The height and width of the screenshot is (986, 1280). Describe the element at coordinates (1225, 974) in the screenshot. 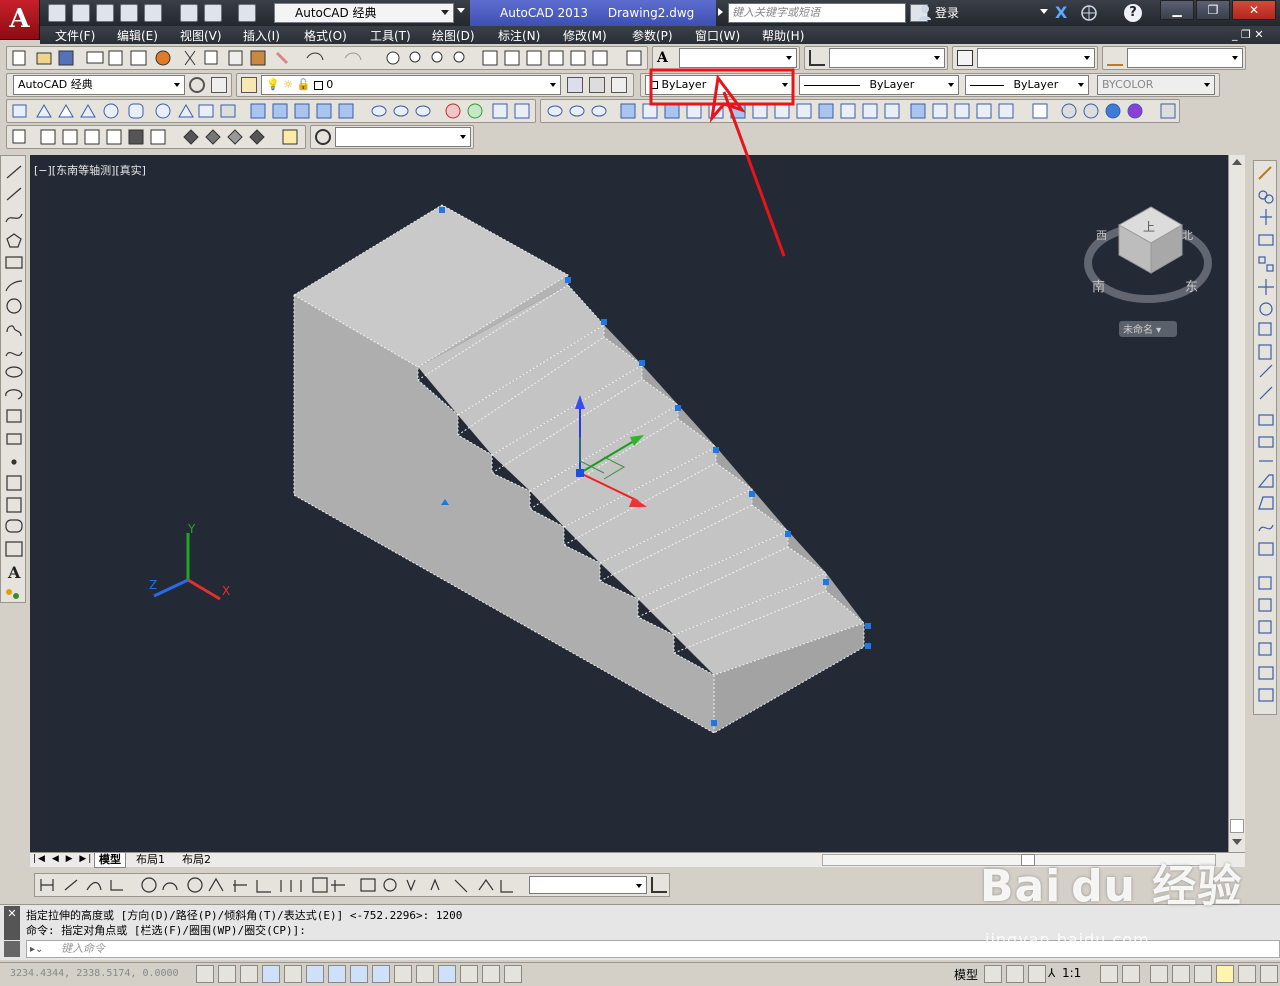

I see `isolate-objects-icon` at that location.